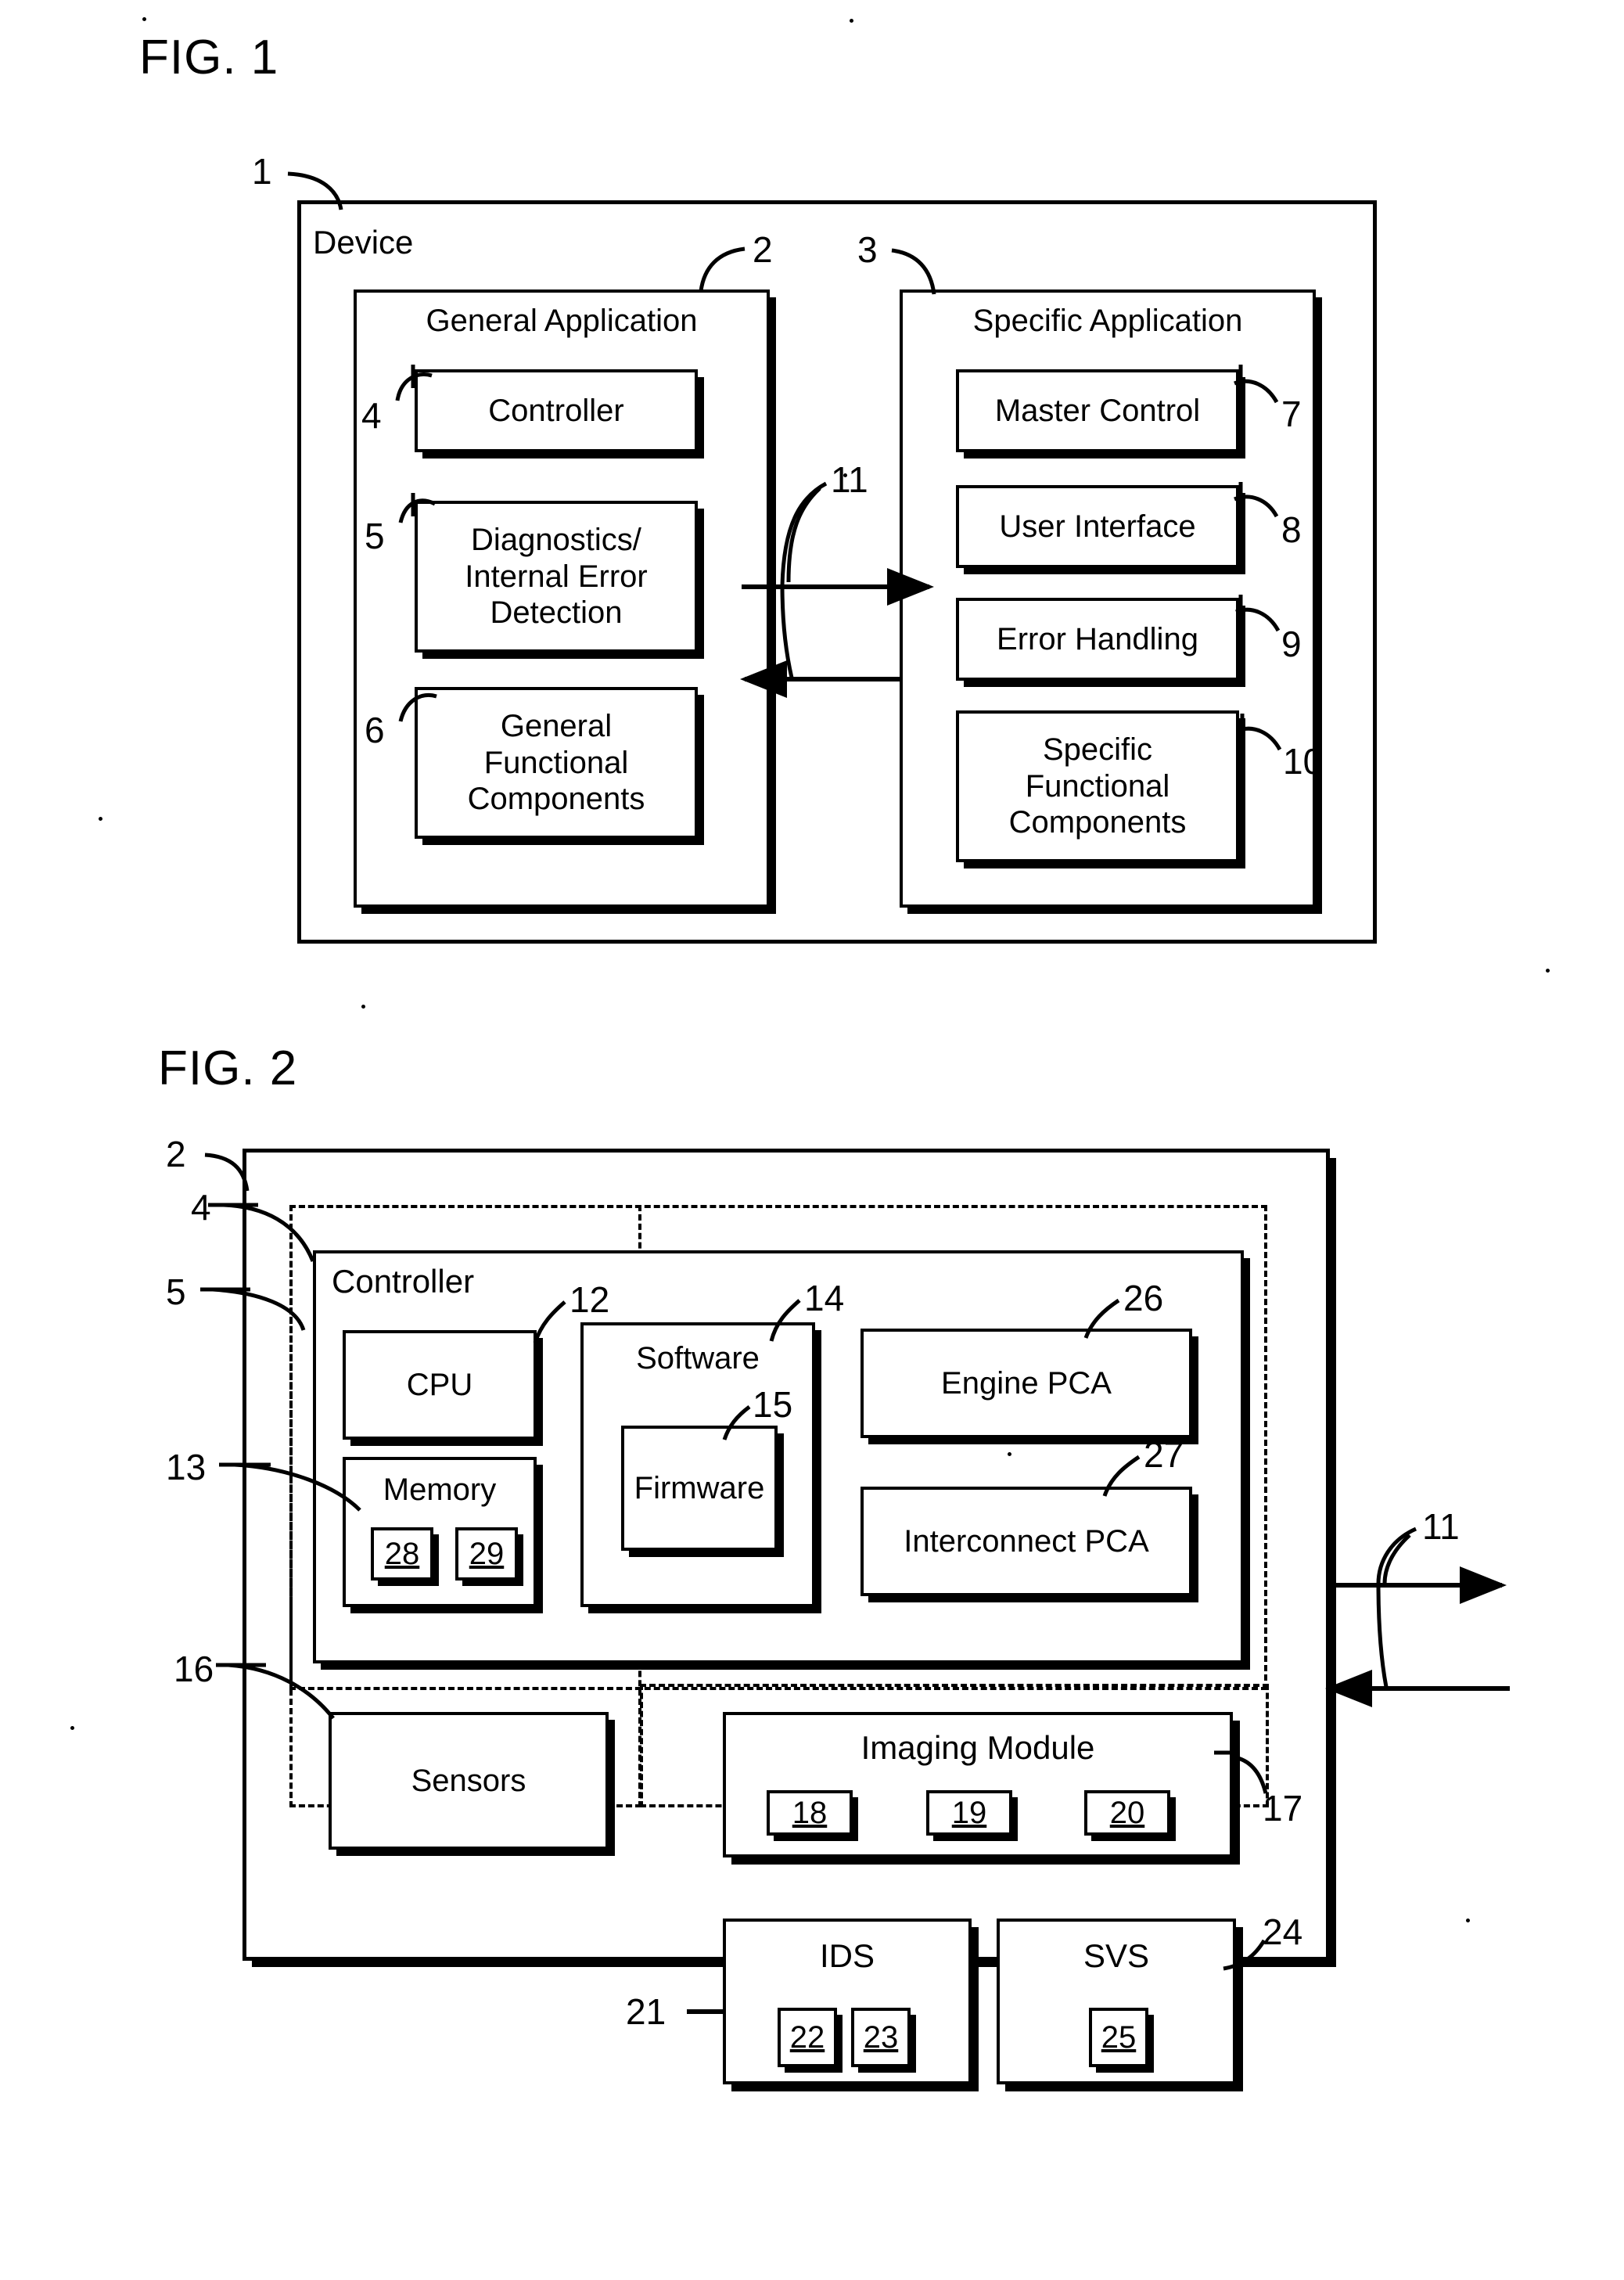 The height and width of the screenshot is (2280, 1624). I want to click on ref-numeral-3: 3, so click(867, 249).